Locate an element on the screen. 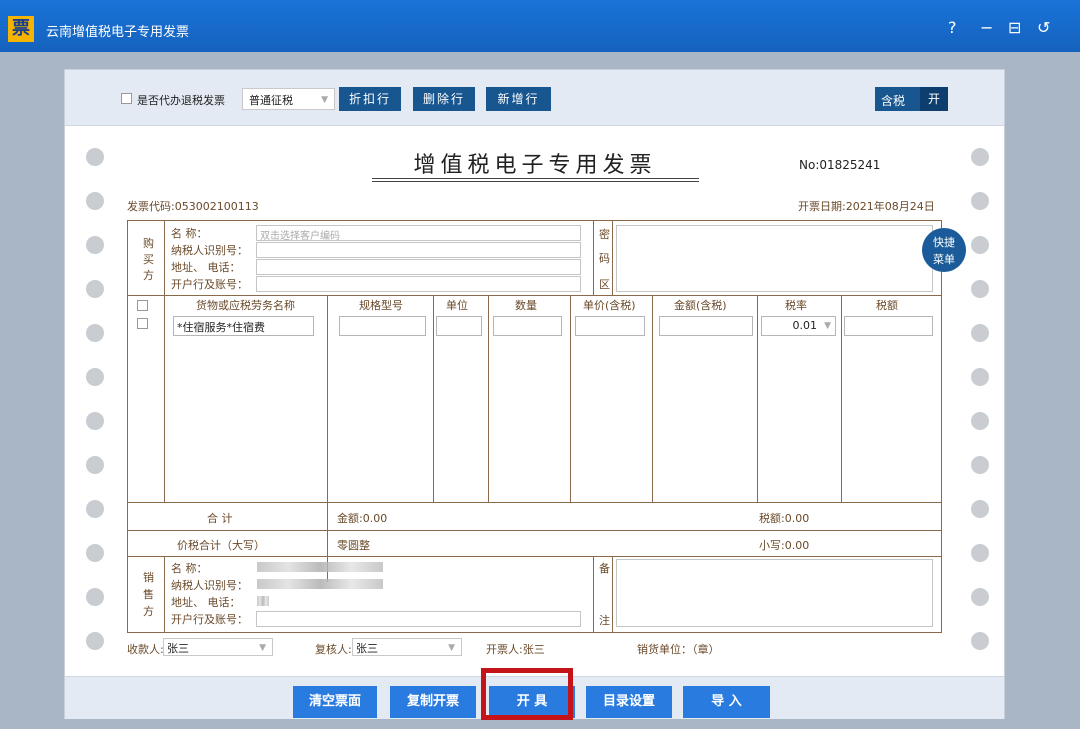 This screenshot has height=729, width=1080. row-checkbox is located at coordinates (142, 323).